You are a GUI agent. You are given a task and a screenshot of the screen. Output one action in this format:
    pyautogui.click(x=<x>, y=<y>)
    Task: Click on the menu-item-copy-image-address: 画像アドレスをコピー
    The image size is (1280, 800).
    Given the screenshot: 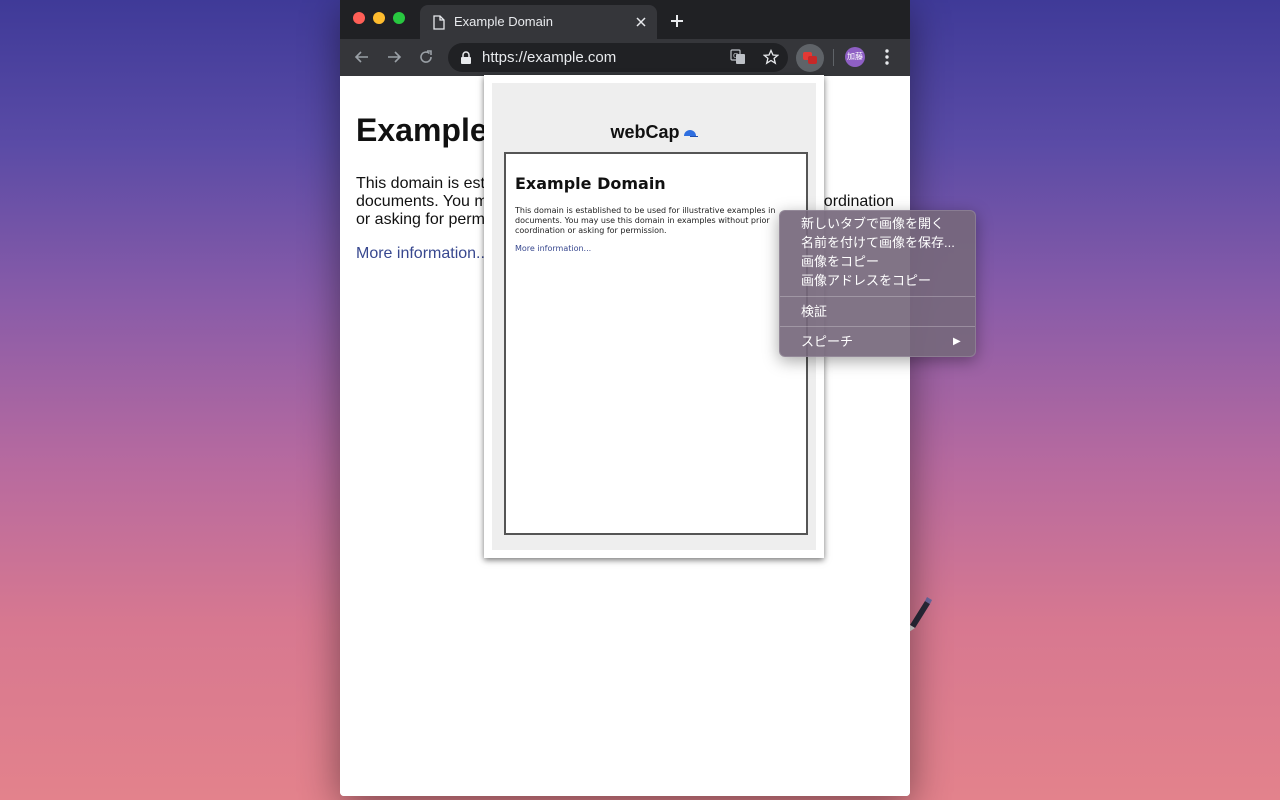 What is the action you would take?
    pyautogui.click(x=886, y=280)
    